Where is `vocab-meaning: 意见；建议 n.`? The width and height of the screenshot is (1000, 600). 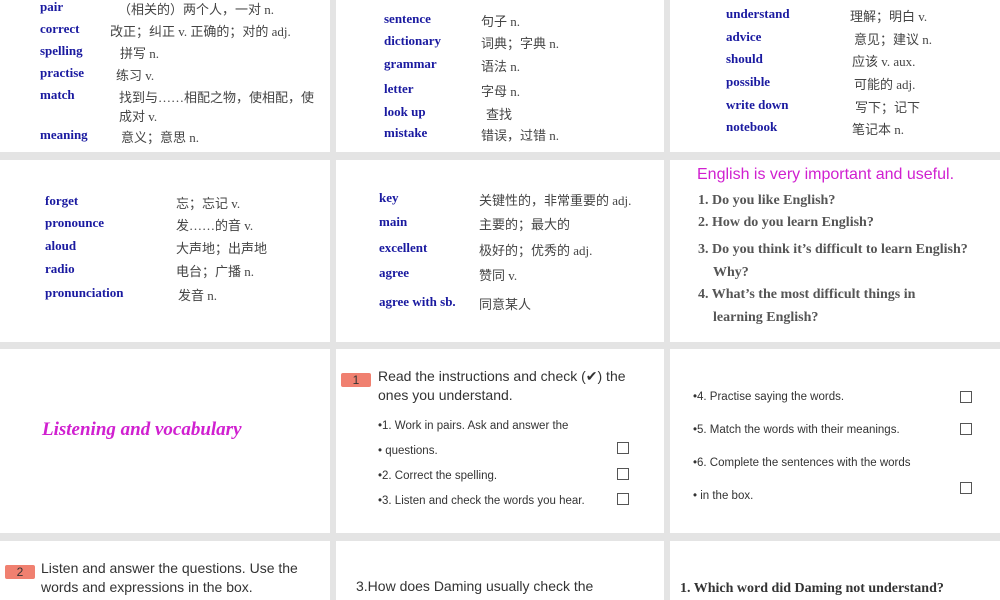
vocab-meaning: 意见；建议 n. is located at coordinates (893, 39).